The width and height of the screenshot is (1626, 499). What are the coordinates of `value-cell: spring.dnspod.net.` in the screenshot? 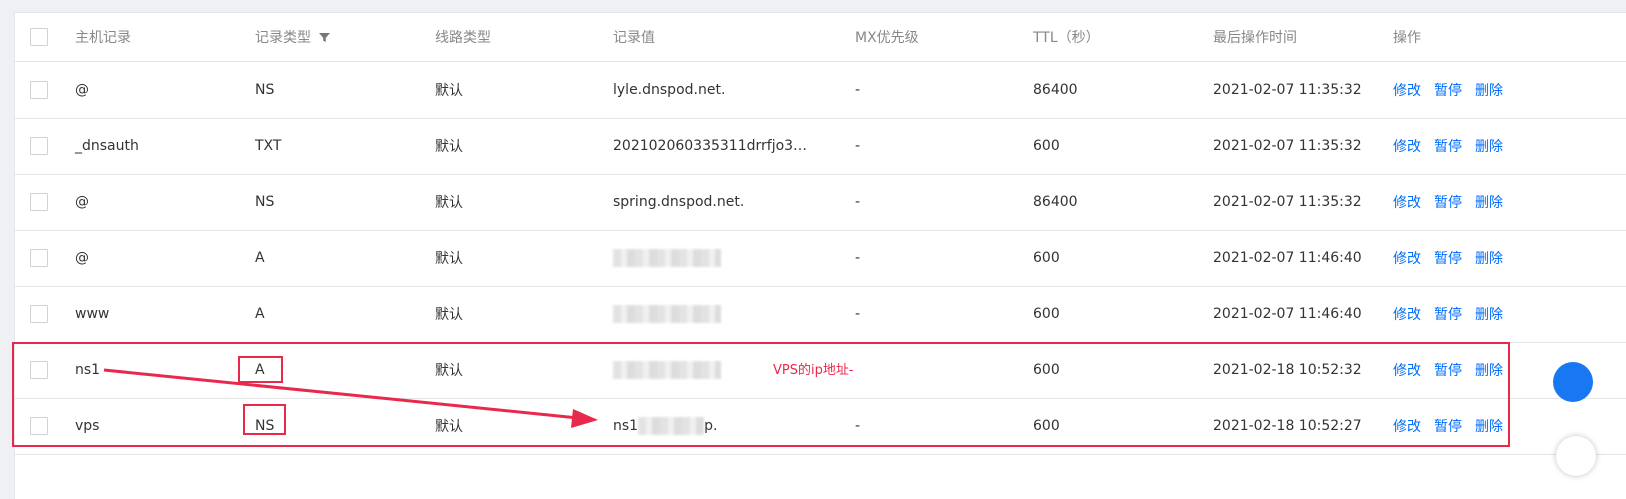 It's located at (679, 202).